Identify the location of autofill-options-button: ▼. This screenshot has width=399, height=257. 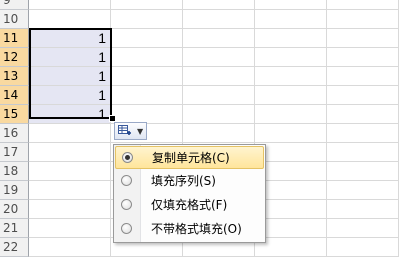
(130, 131).